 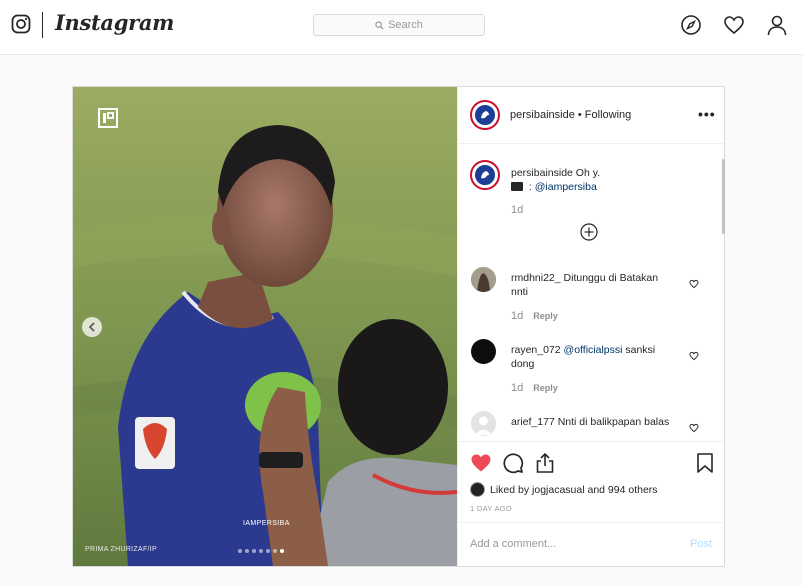 I want to click on search-input: Search, so click(x=399, y=25).